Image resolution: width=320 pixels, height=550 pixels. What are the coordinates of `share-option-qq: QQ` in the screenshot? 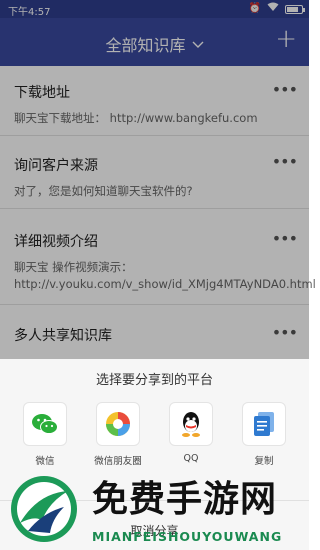 It's located at (191, 433).